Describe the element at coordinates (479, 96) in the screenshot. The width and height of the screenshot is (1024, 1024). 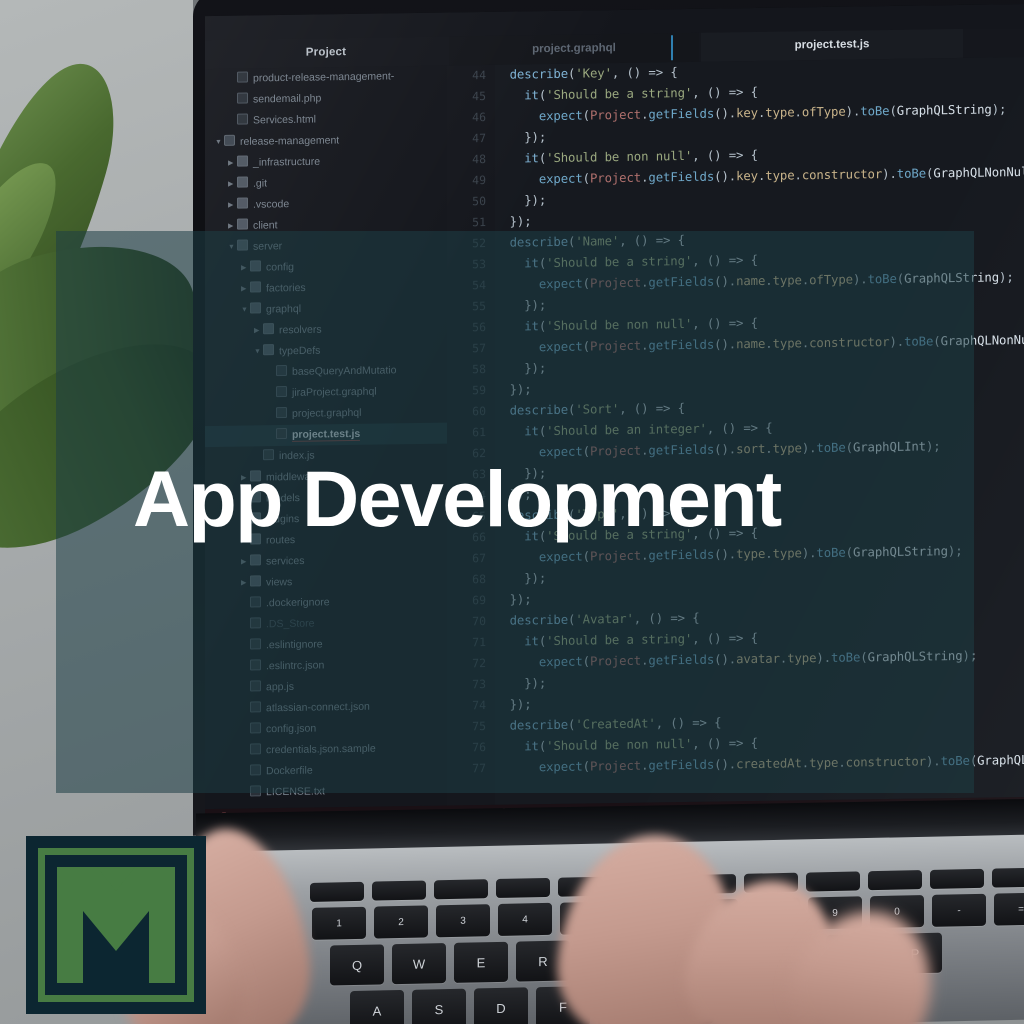
I see `line-number: 45` at that location.